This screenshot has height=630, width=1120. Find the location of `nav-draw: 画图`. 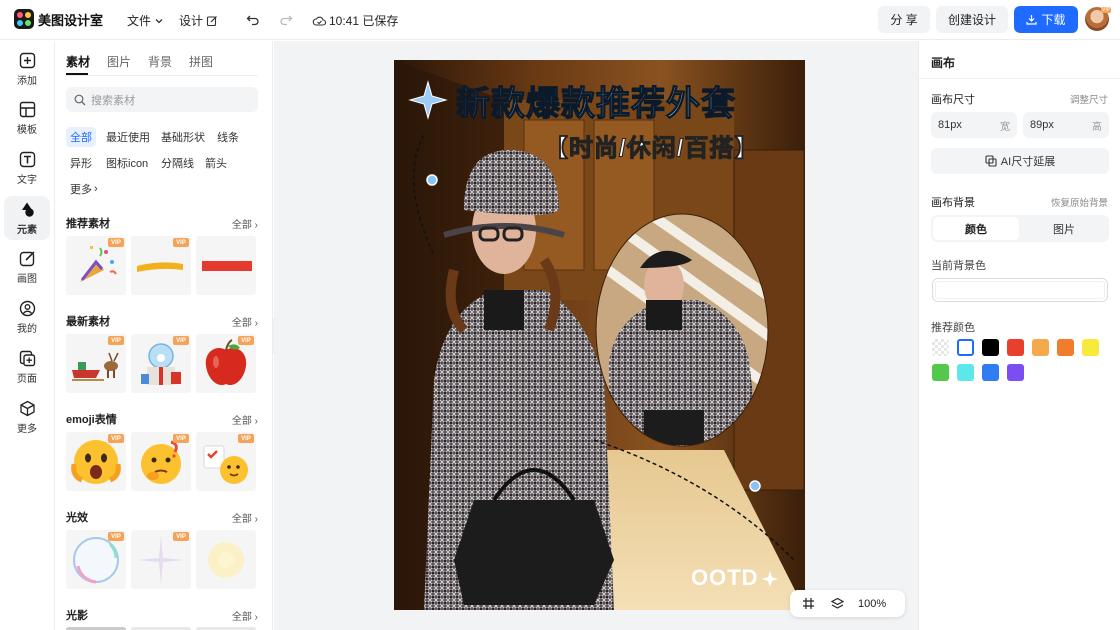

nav-draw: 画图 is located at coordinates (27, 267).